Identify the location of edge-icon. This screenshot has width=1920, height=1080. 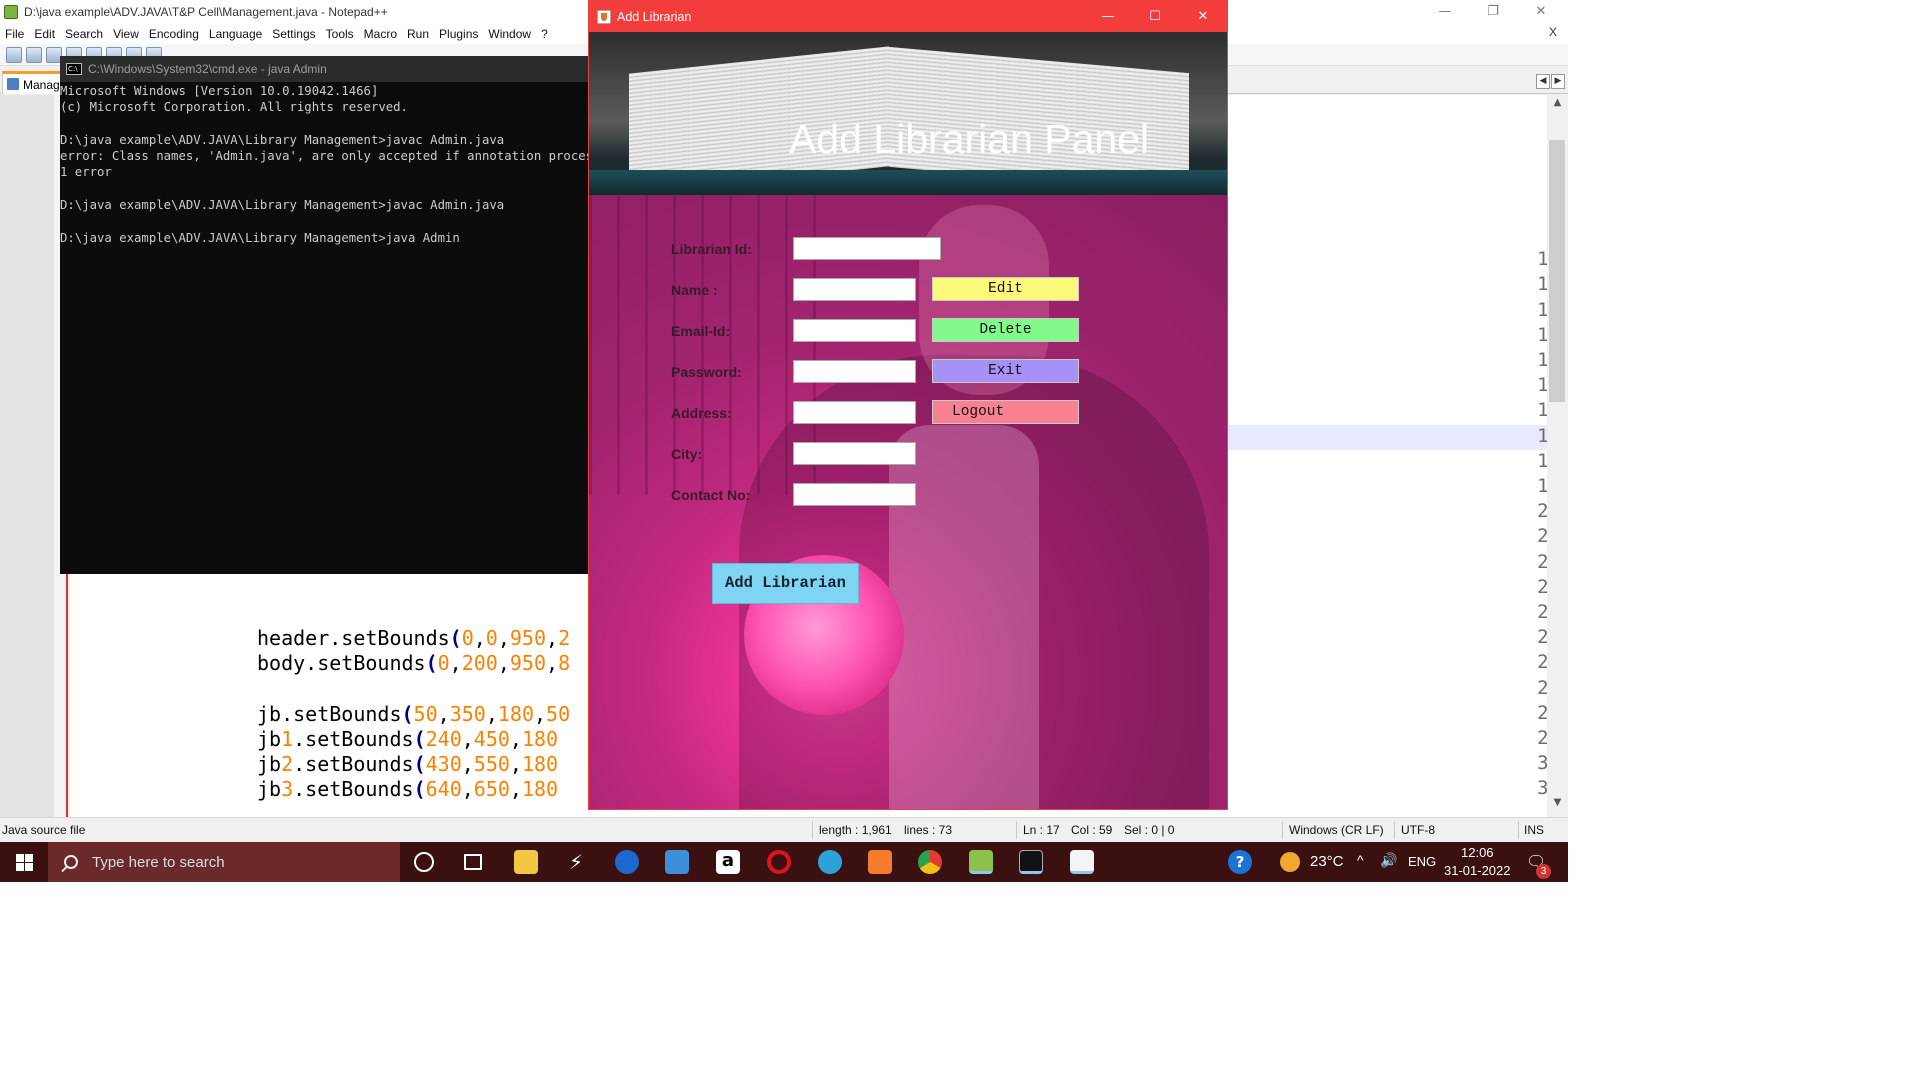
(830, 862).